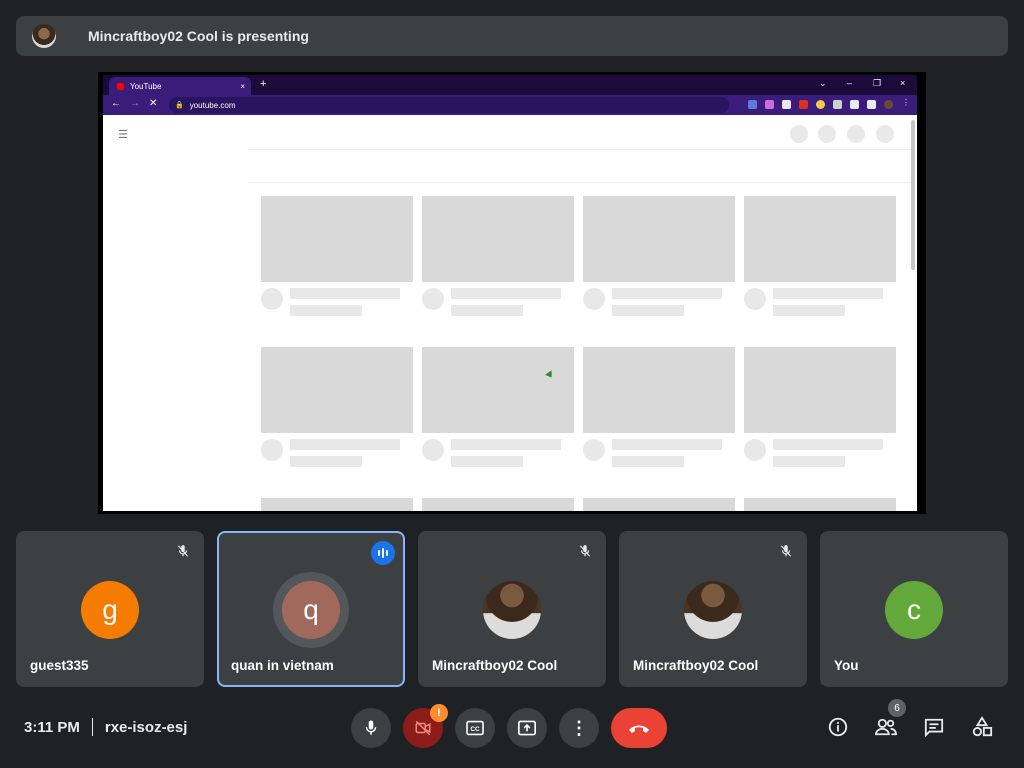 The image size is (1024, 768). Describe the element at coordinates (888, 104) in the screenshot. I see `profile-avatar-icon` at that location.